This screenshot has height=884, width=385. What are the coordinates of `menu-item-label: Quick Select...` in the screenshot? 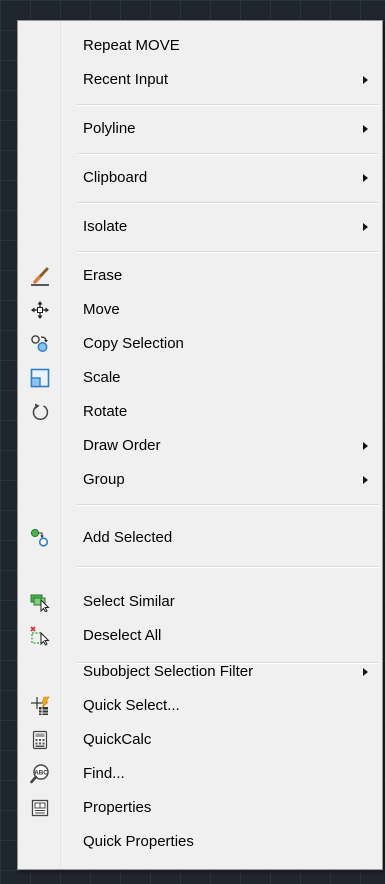 It's located at (131, 705).